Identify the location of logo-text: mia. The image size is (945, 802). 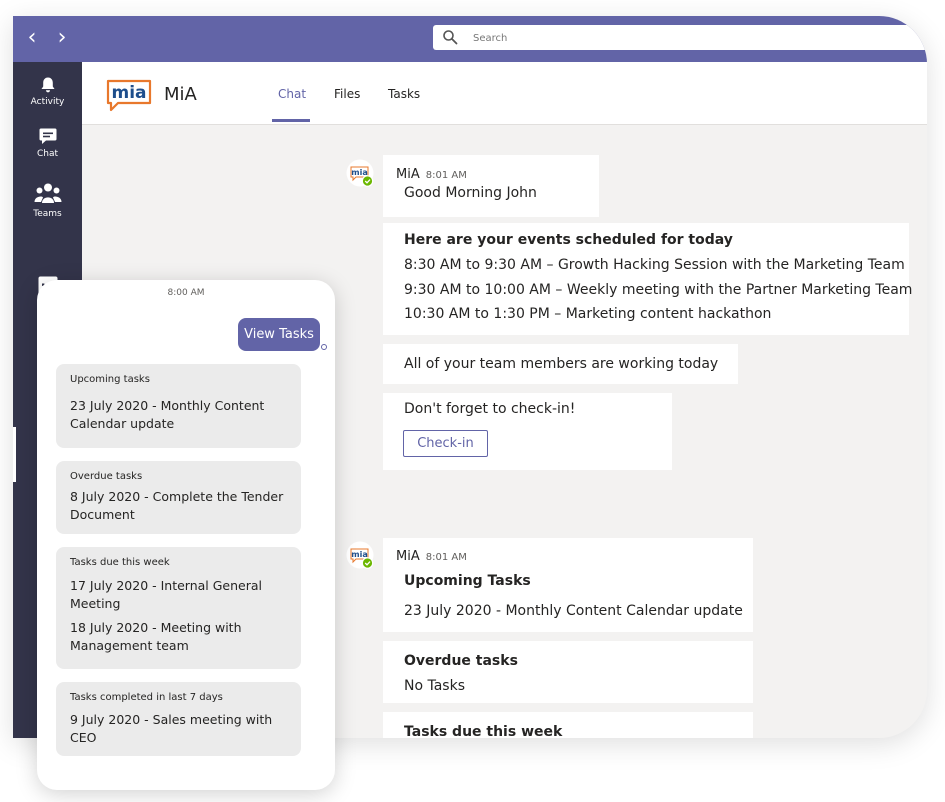
(128, 93).